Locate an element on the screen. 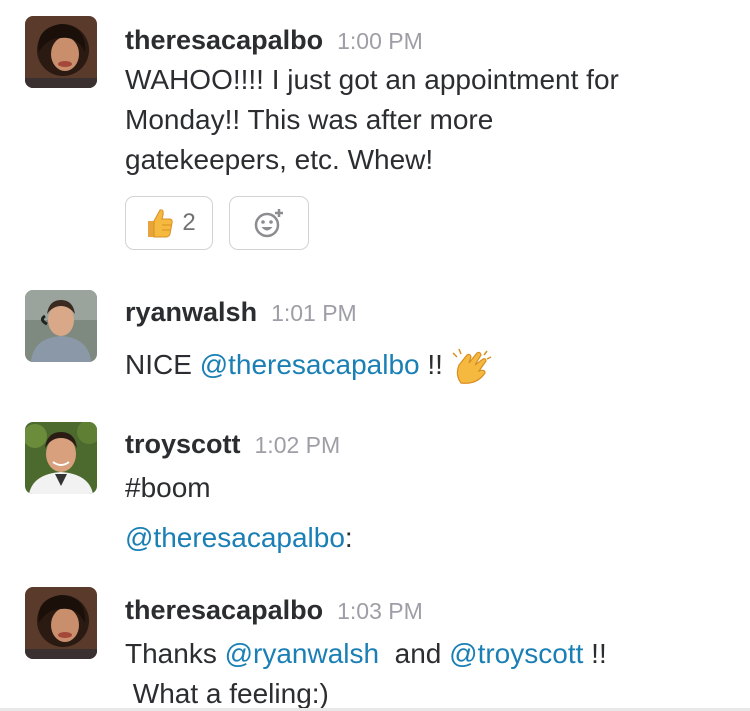  message-header: ryanwalsh 1:01 PM is located at coordinates (241, 312).